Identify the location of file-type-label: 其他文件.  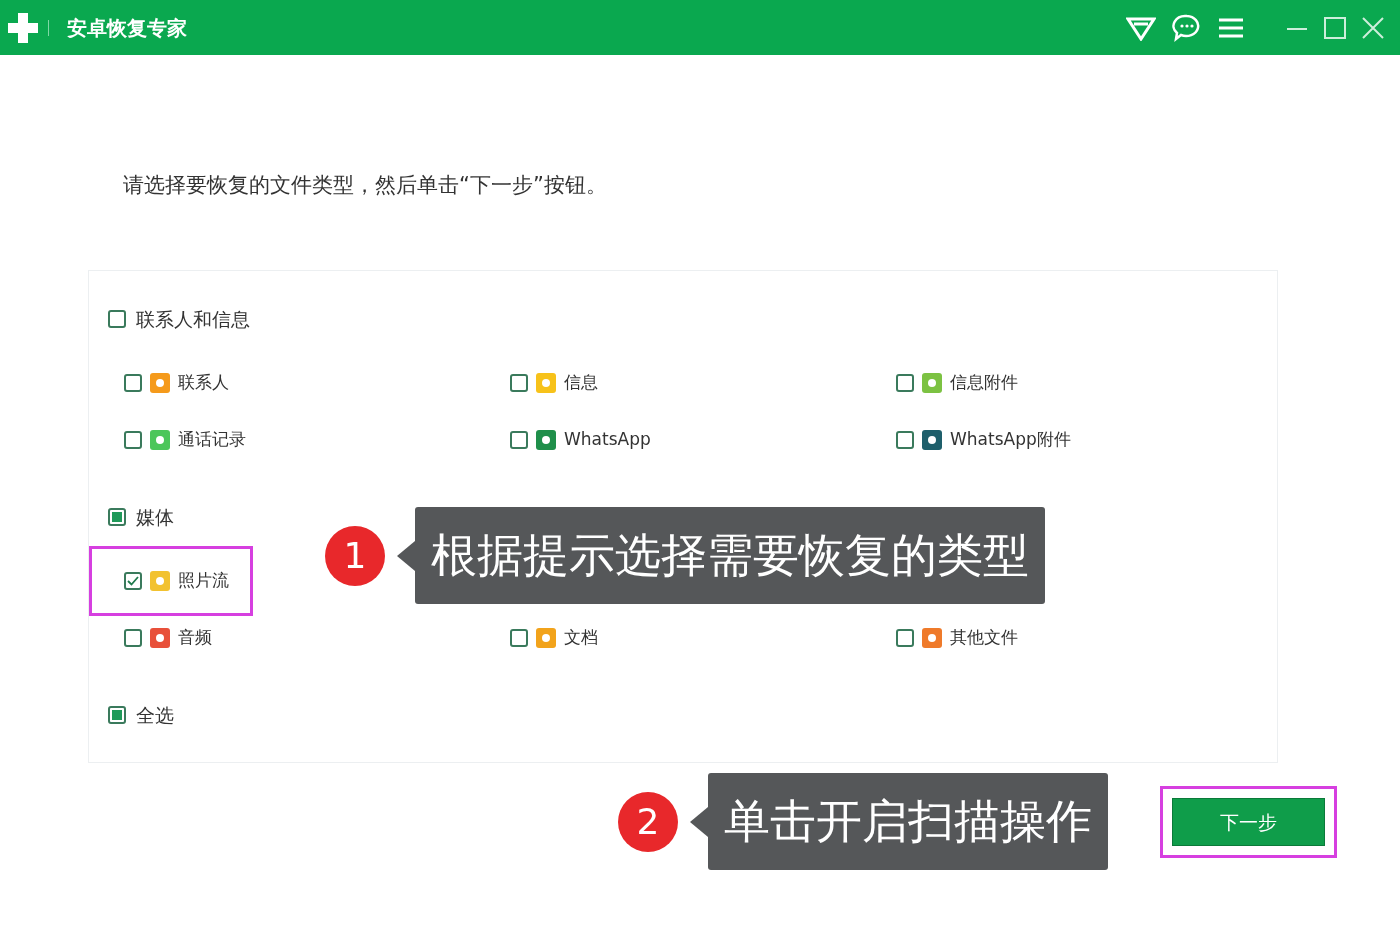
(984, 638).